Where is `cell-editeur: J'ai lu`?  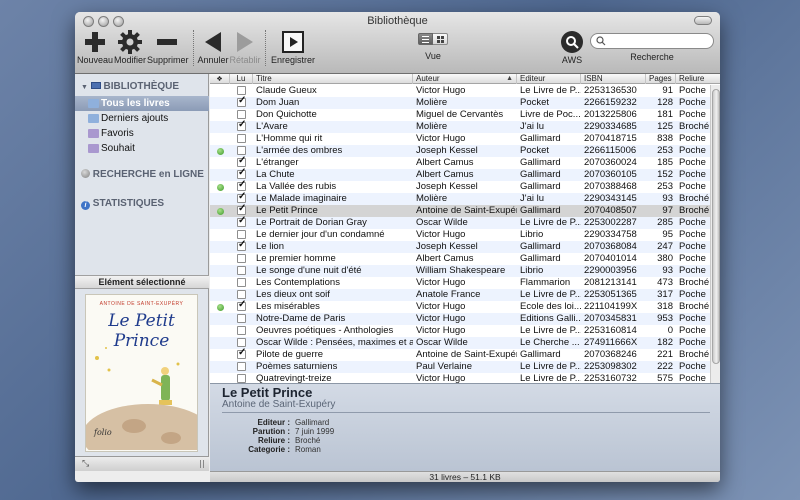 cell-editeur: J'ai lu is located at coordinates (532, 126).